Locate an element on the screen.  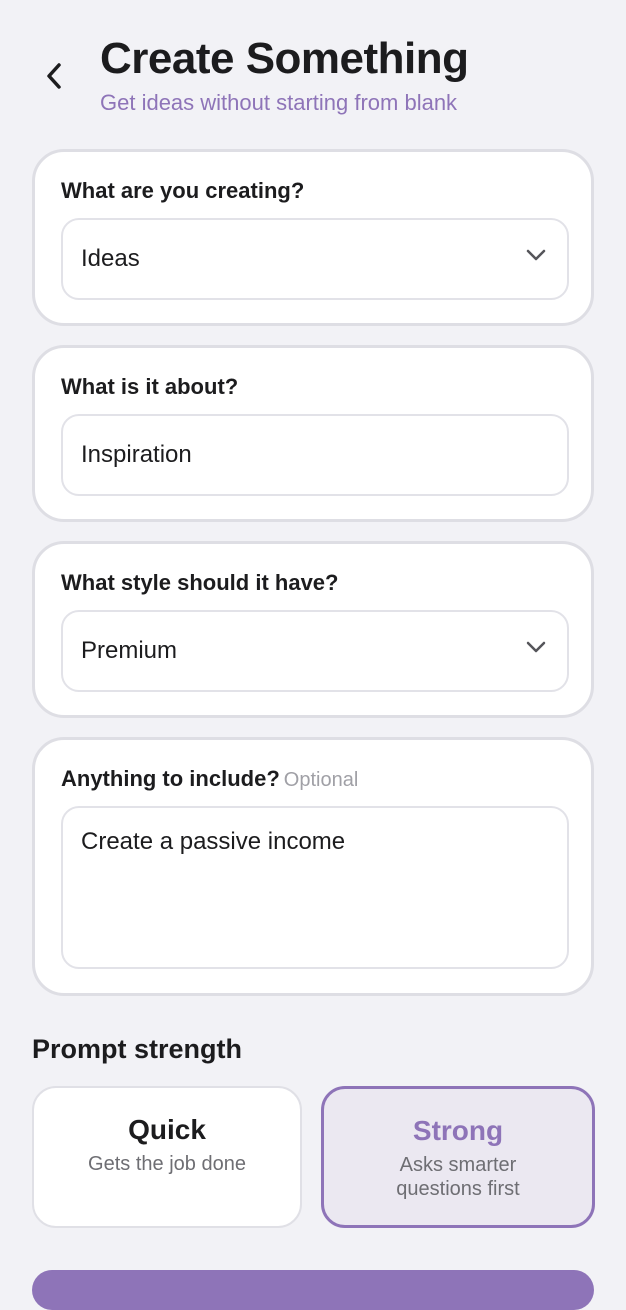
creating-select-value: Ideas is located at coordinates (110, 258).